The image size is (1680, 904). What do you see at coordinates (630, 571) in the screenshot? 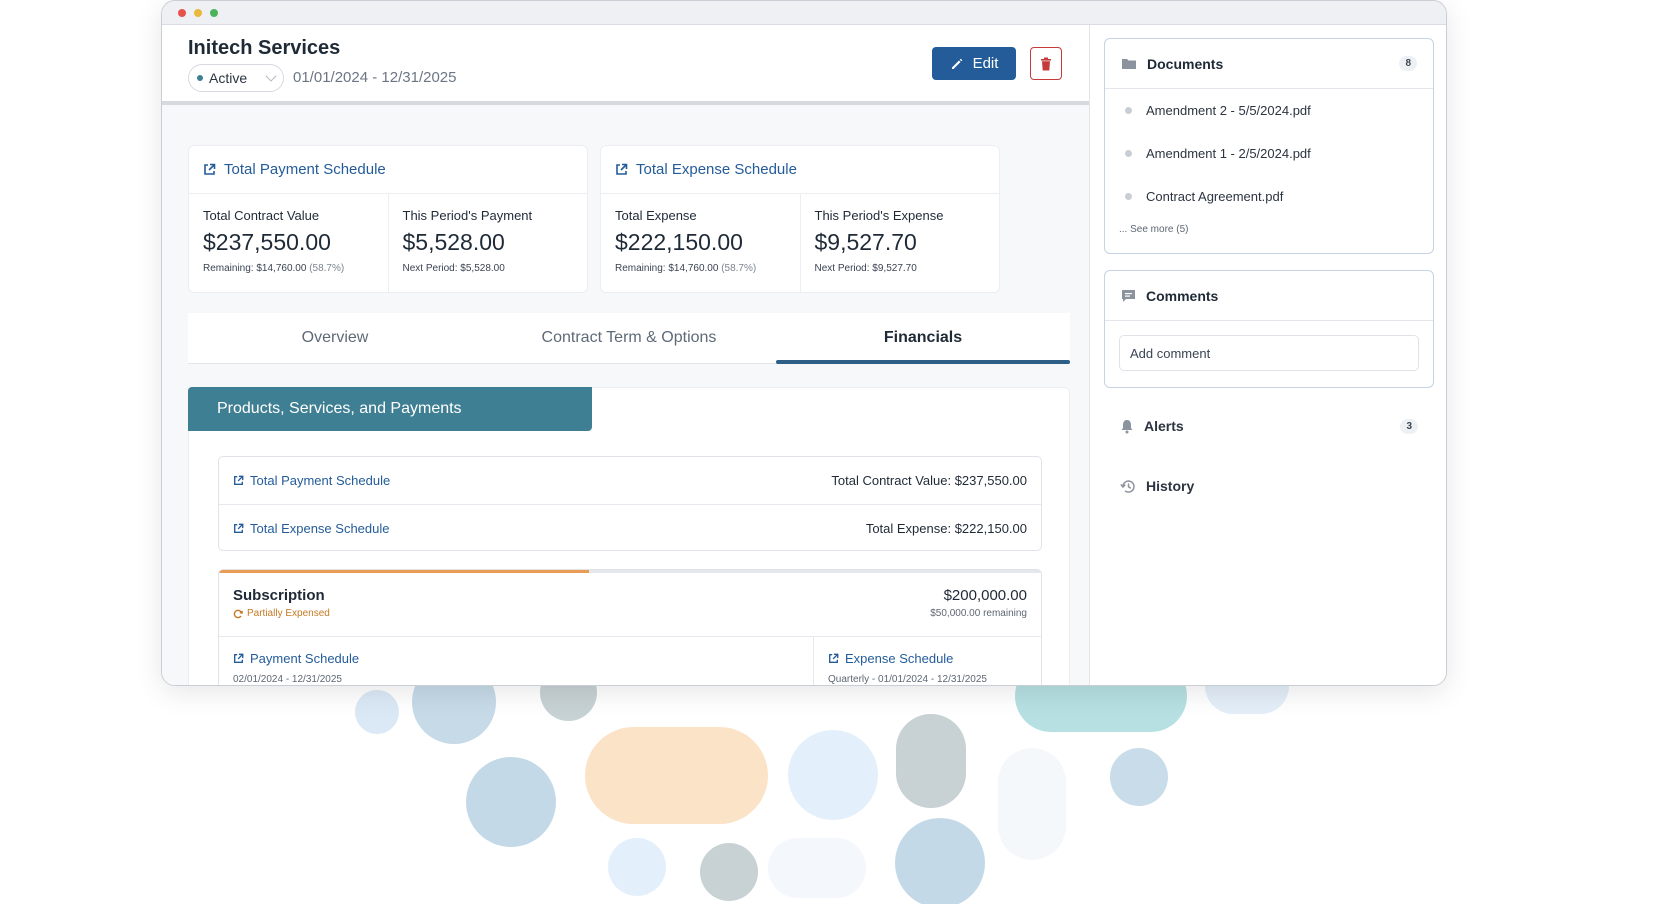
I see `expense-progress-bar` at bounding box center [630, 571].